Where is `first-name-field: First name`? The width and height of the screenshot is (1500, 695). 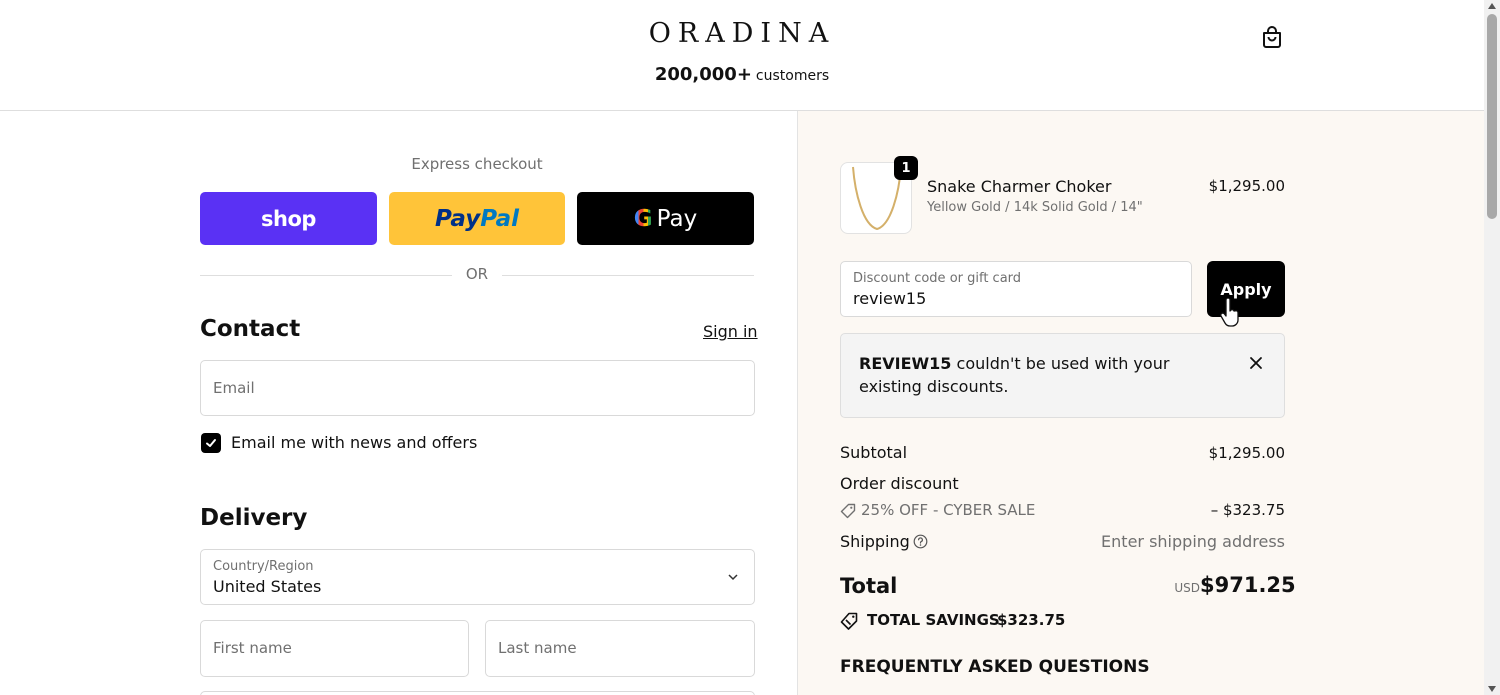 first-name-field: First name is located at coordinates (334, 648).